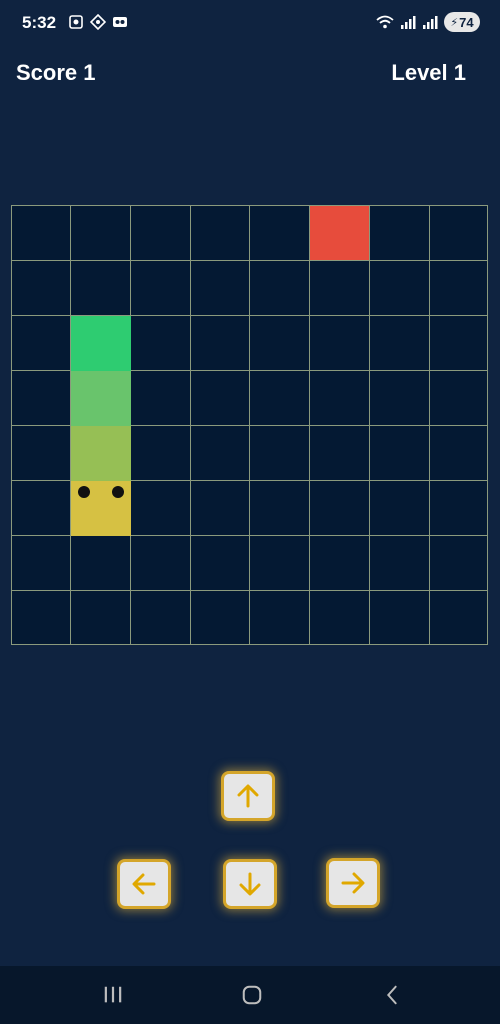  What do you see at coordinates (84, 492) in the screenshot?
I see `snake-eye-left` at bounding box center [84, 492].